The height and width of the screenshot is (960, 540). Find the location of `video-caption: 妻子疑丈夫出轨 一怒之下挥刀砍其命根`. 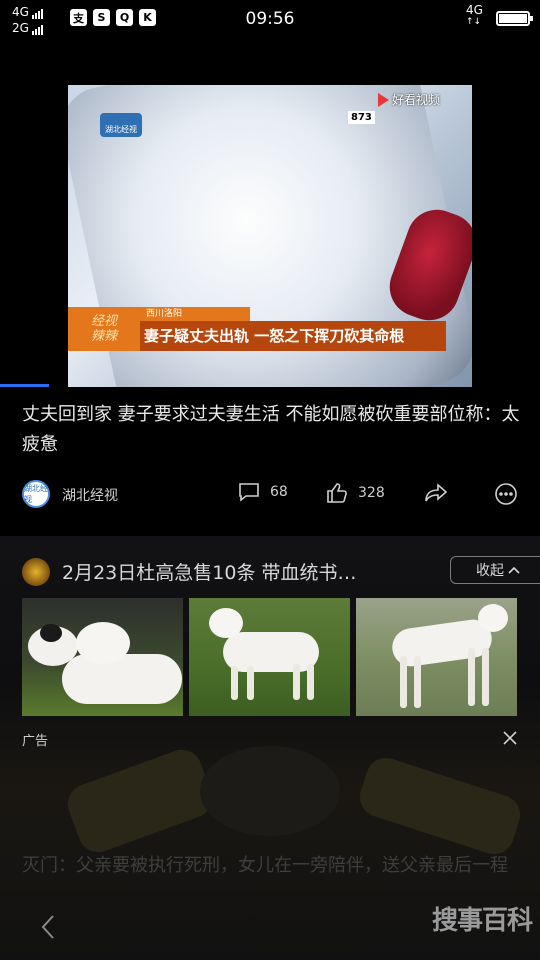

video-caption: 妻子疑丈夫出轨 一怒之下挥刀砍其命根 is located at coordinates (293, 336).